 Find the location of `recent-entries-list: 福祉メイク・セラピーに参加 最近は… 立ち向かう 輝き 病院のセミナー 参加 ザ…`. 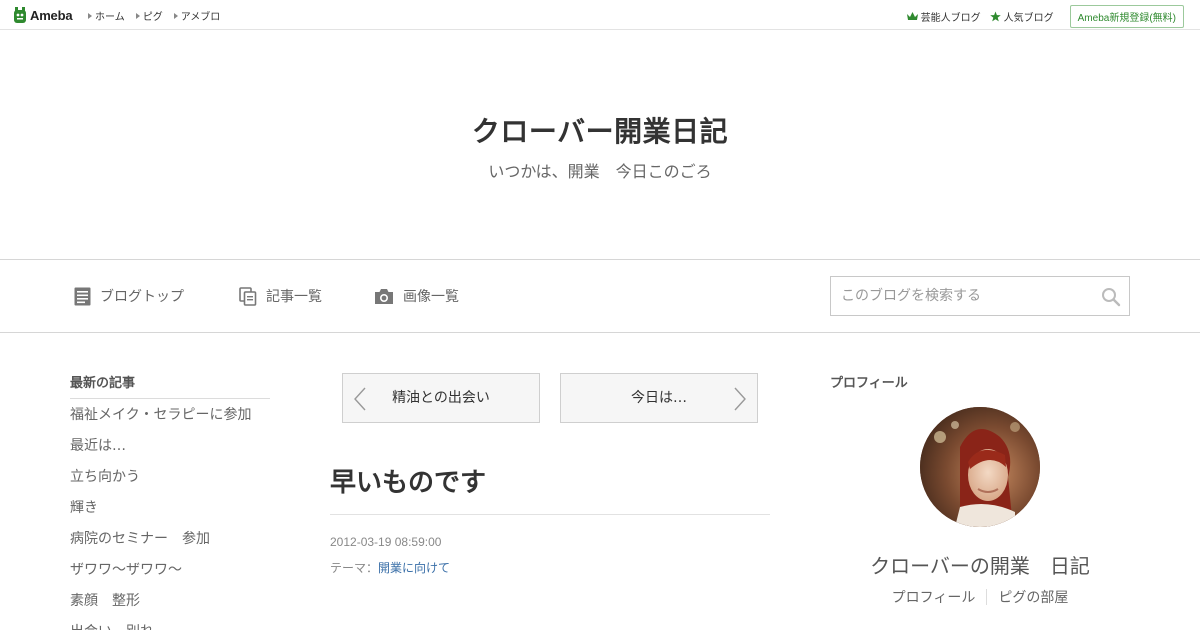

recent-entries-list: 福祉メイク・セラピーに参加 最近は… 立ち向かう 輝き 病院のセミナー 参加 ザ… is located at coordinates (170, 514).